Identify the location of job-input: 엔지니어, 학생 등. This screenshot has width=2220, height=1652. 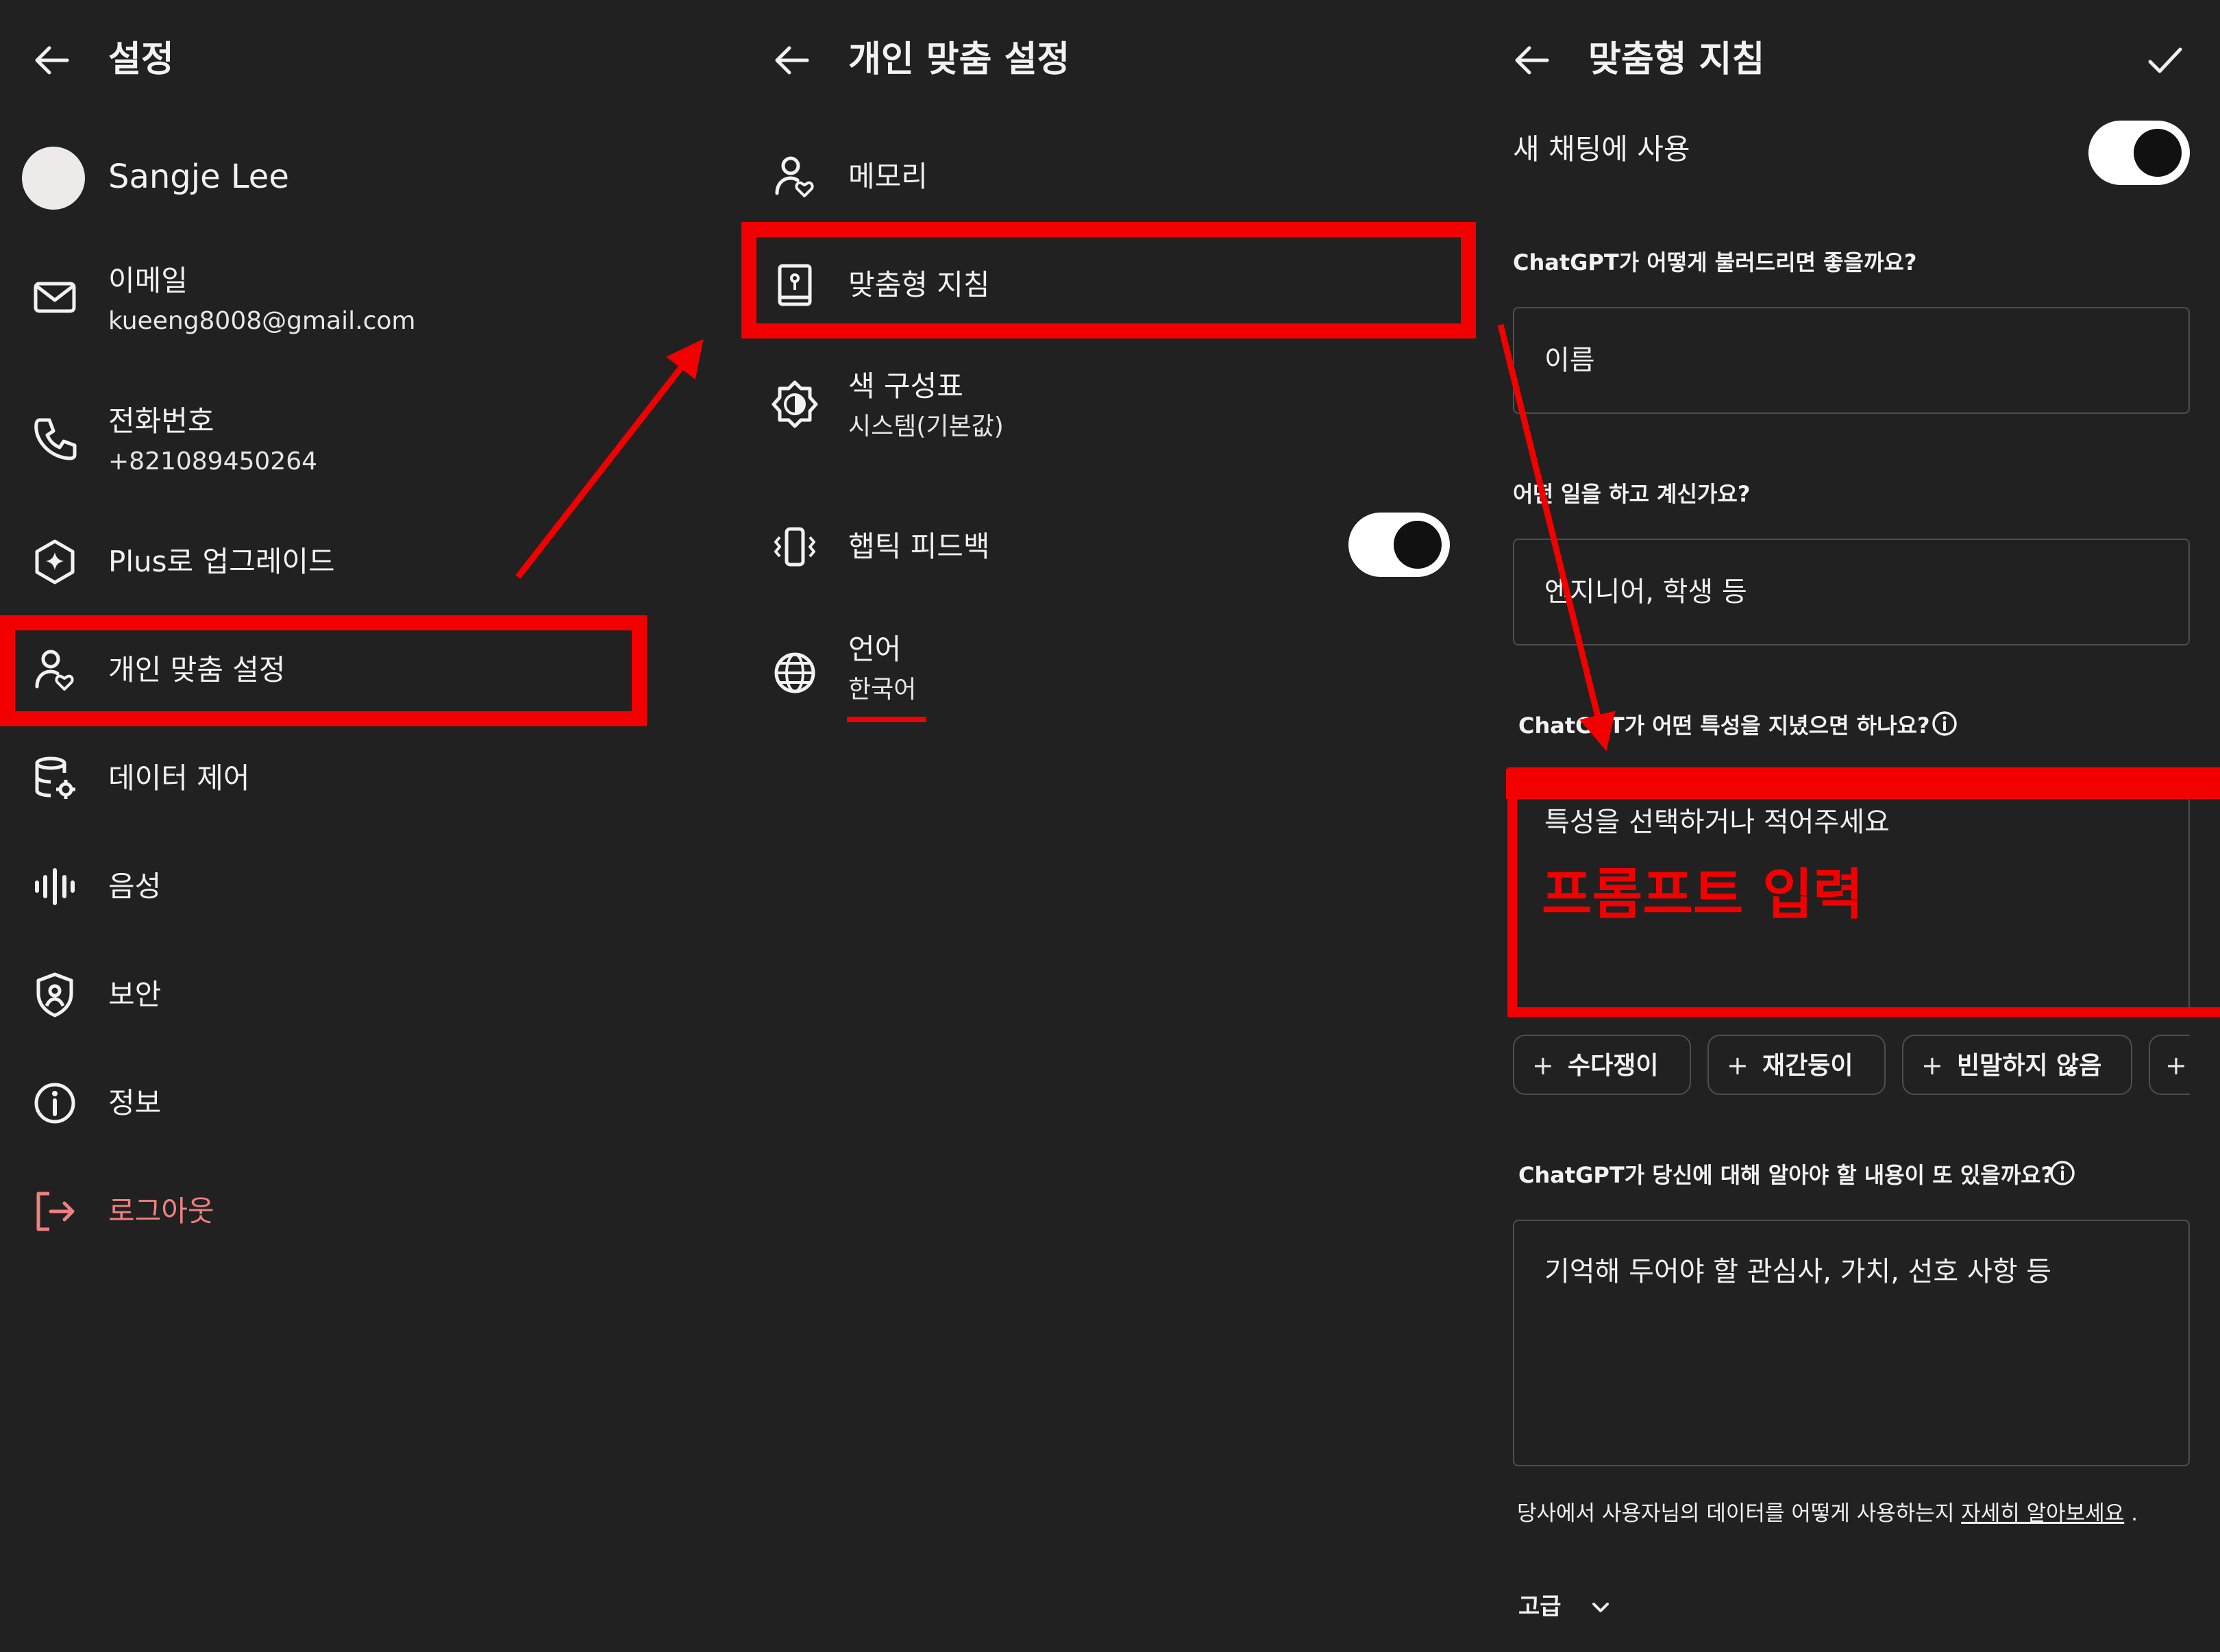
(1851, 592).